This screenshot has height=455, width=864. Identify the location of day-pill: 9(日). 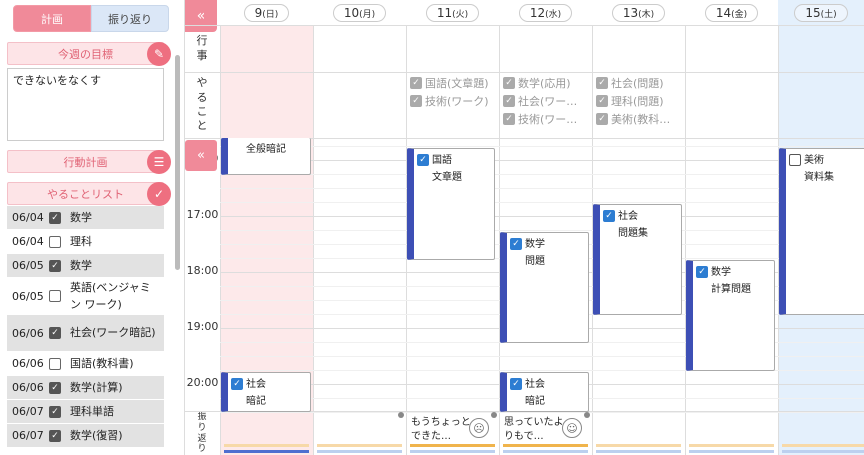
(266, 12).